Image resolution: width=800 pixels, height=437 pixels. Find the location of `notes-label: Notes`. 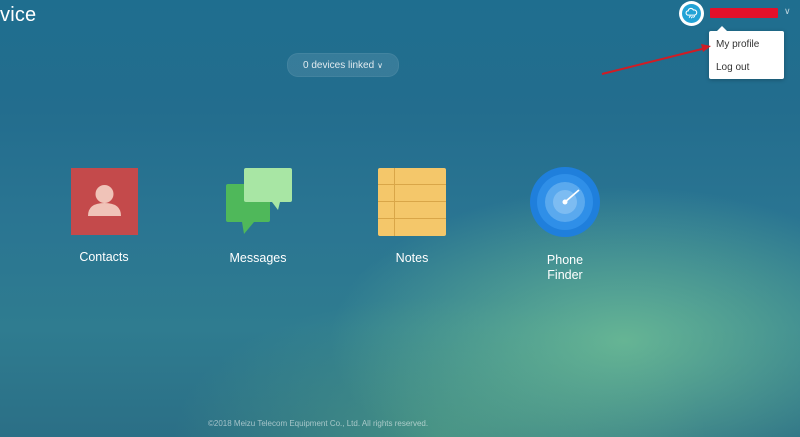

notes-label: Notes is located at coordinates (412, 258).